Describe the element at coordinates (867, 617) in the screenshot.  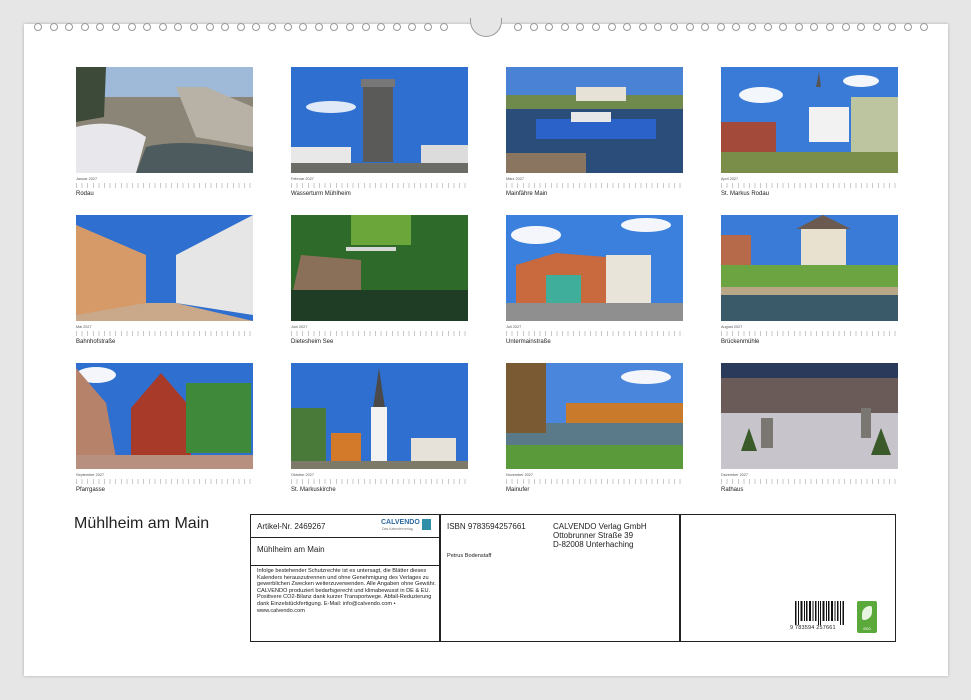
I see `eco-badge: eco` at that location.